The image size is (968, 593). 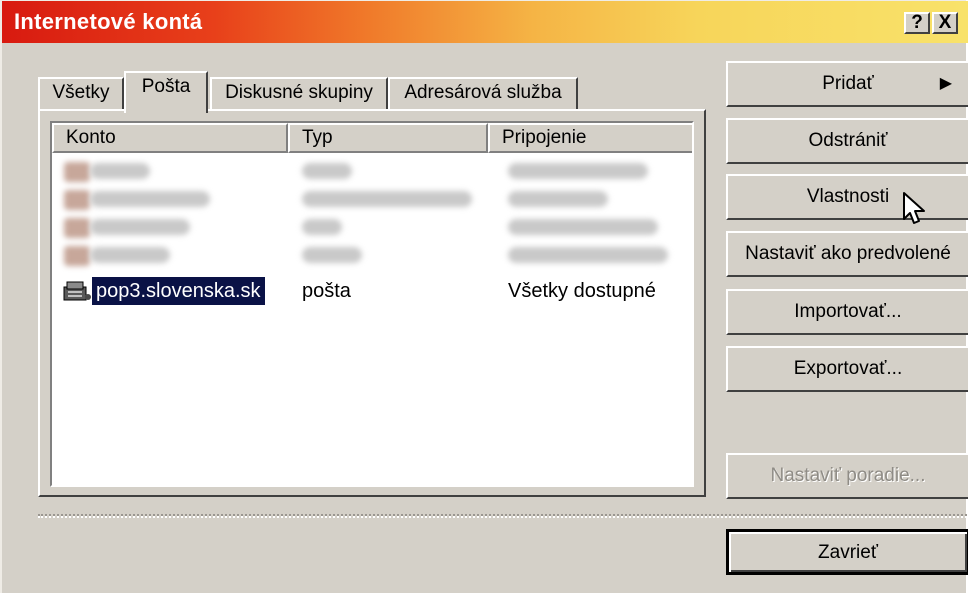 What do you see at coordinates (483, 93) in the screenshot?
I see `tab-adresarova-sluzba: Adresárová služba` at bounding box center [483, 93].